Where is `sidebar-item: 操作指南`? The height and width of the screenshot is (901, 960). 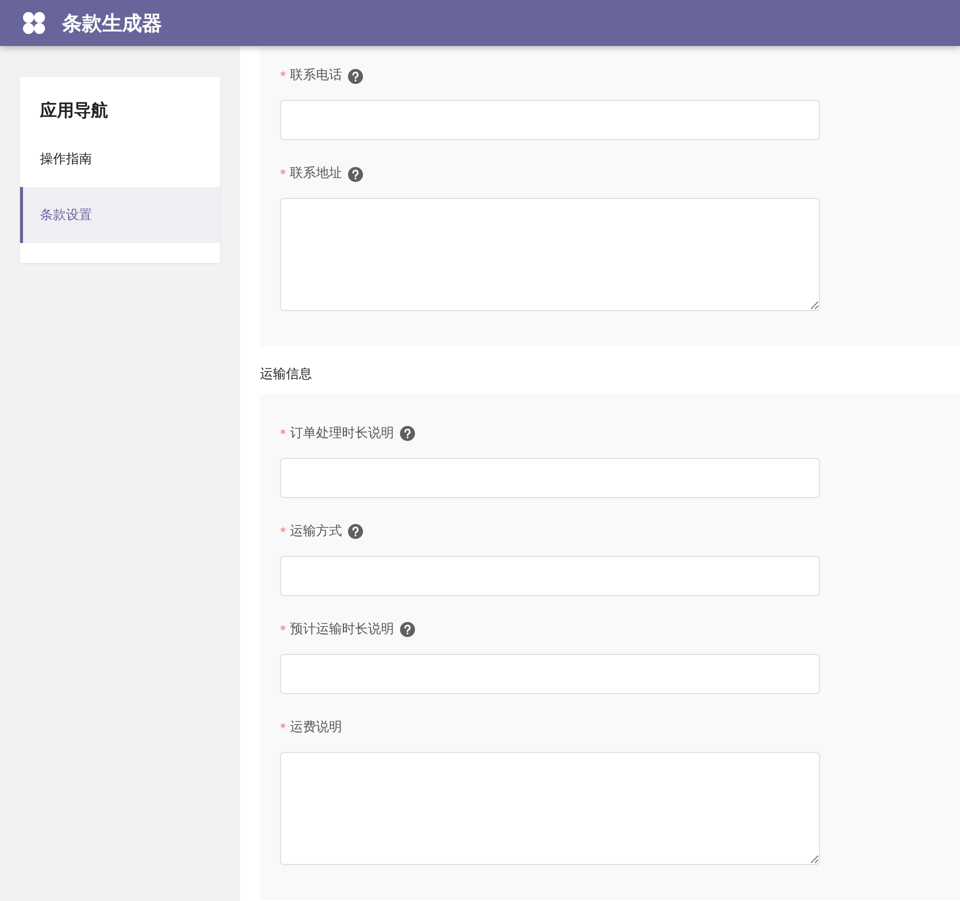
sidebar-item: 操作指南 is located at coordinates (120, 159).